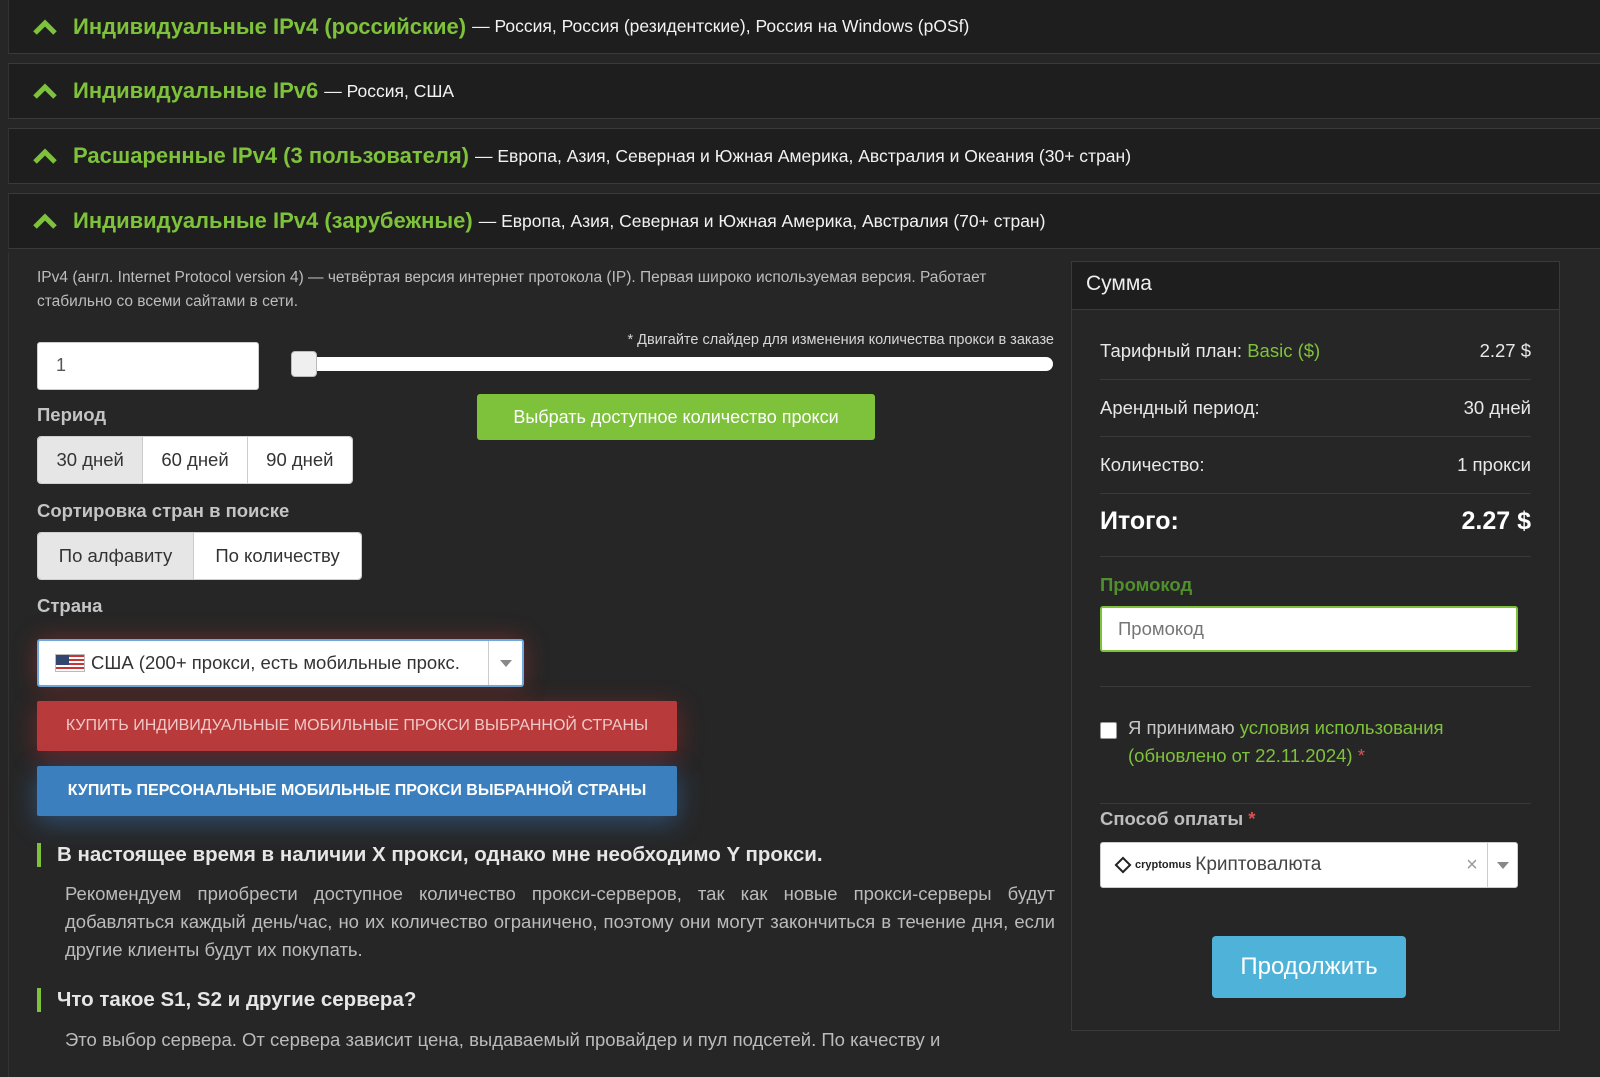 The image size is (1600, 1077). Describe the element at coordinates (273, 220) in the screenshot. I see `accordion-title: Индивидуальные IPv4 (зарубежные)` at that location.